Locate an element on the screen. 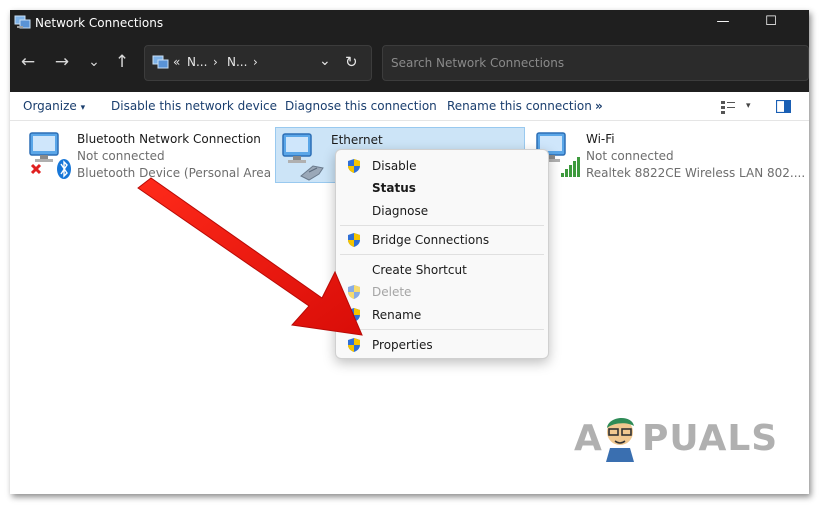 Image resolution: width=819 pixels, height=505 pixels. menu-item-delete: Delete is located at coordinates (442, 292).